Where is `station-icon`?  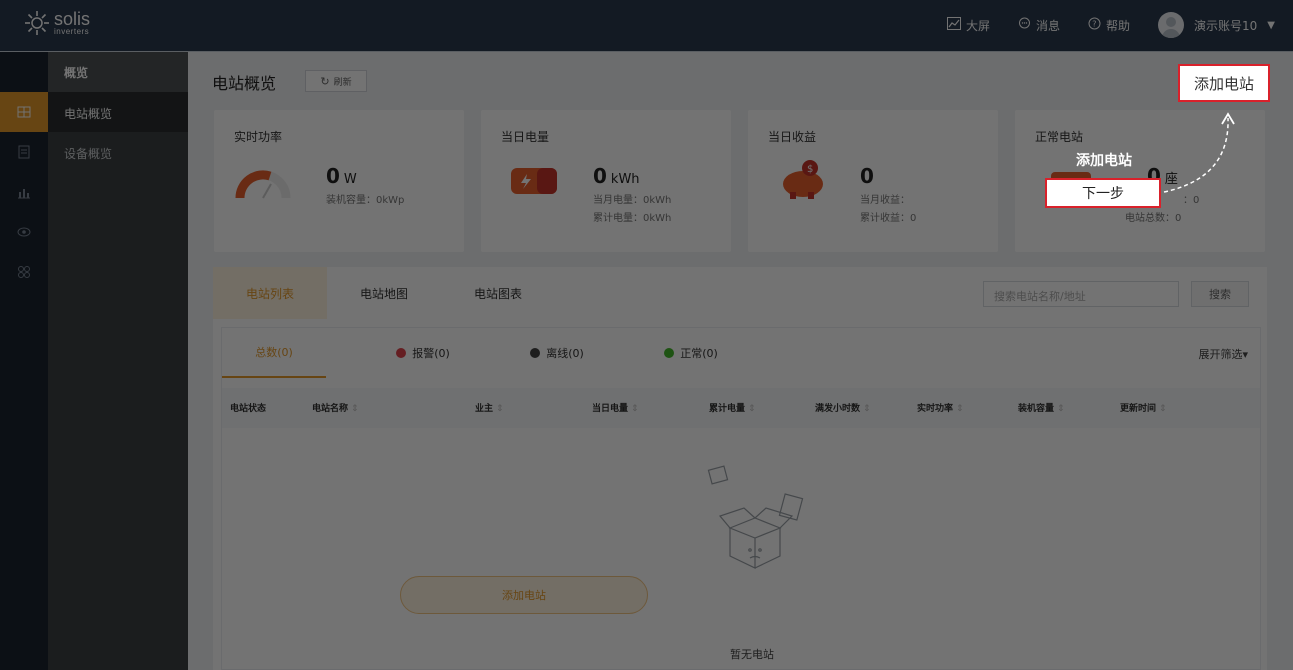
station-icon is located at coordinates (24, 112).